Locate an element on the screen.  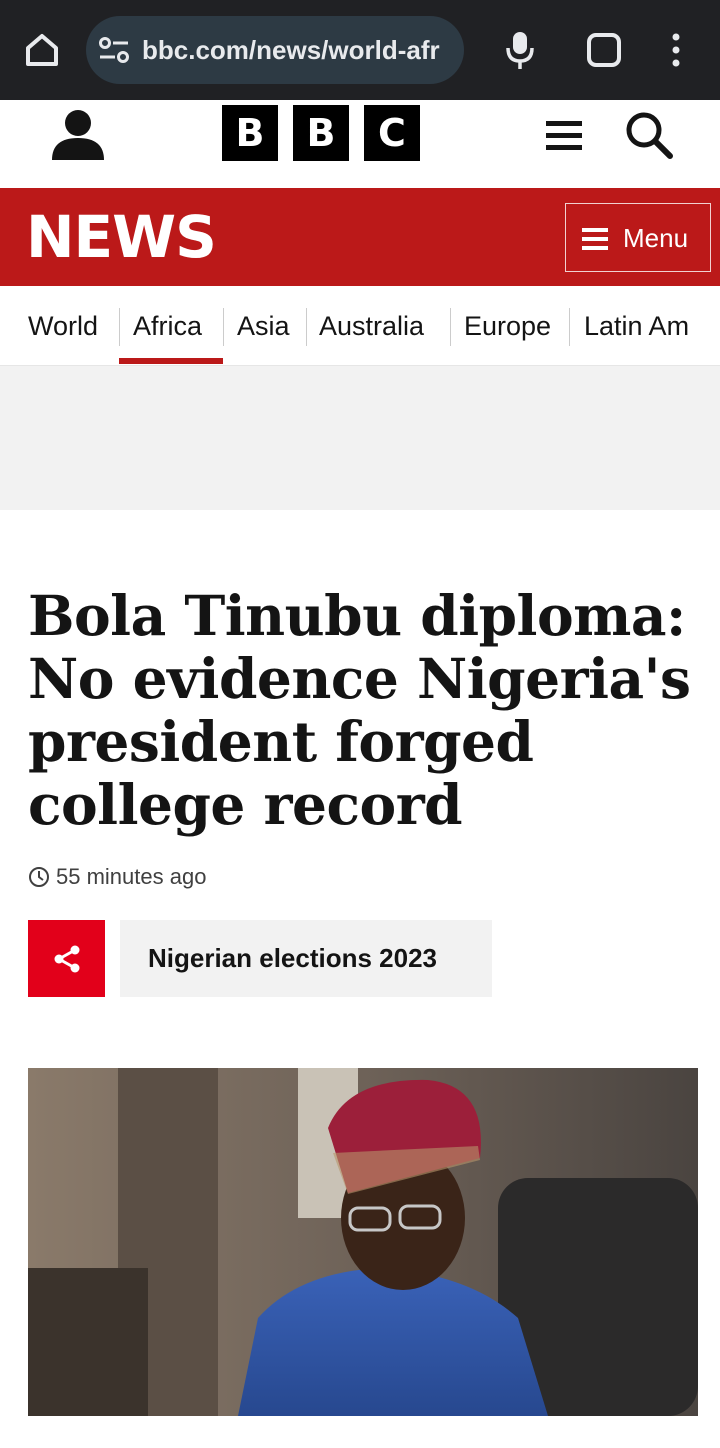
share-button is located at coordinates (66, 958).